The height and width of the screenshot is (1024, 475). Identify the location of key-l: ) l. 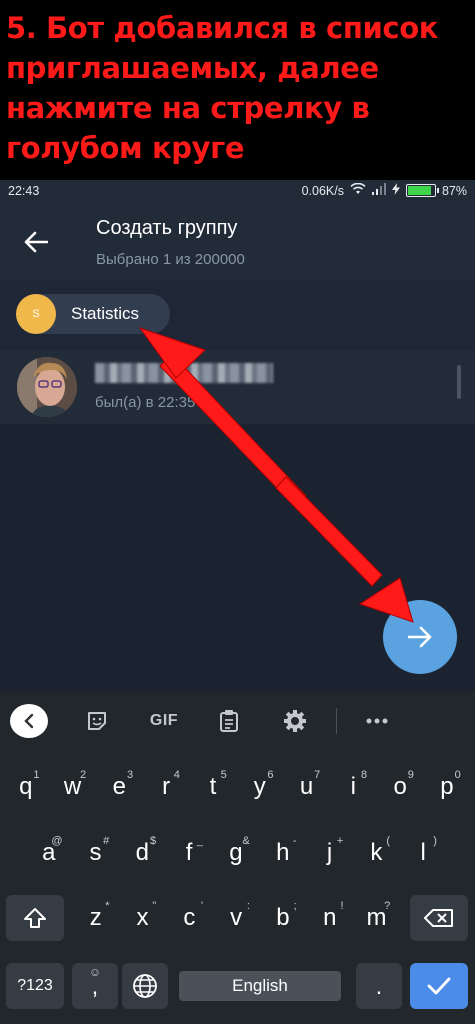
(423, 853).